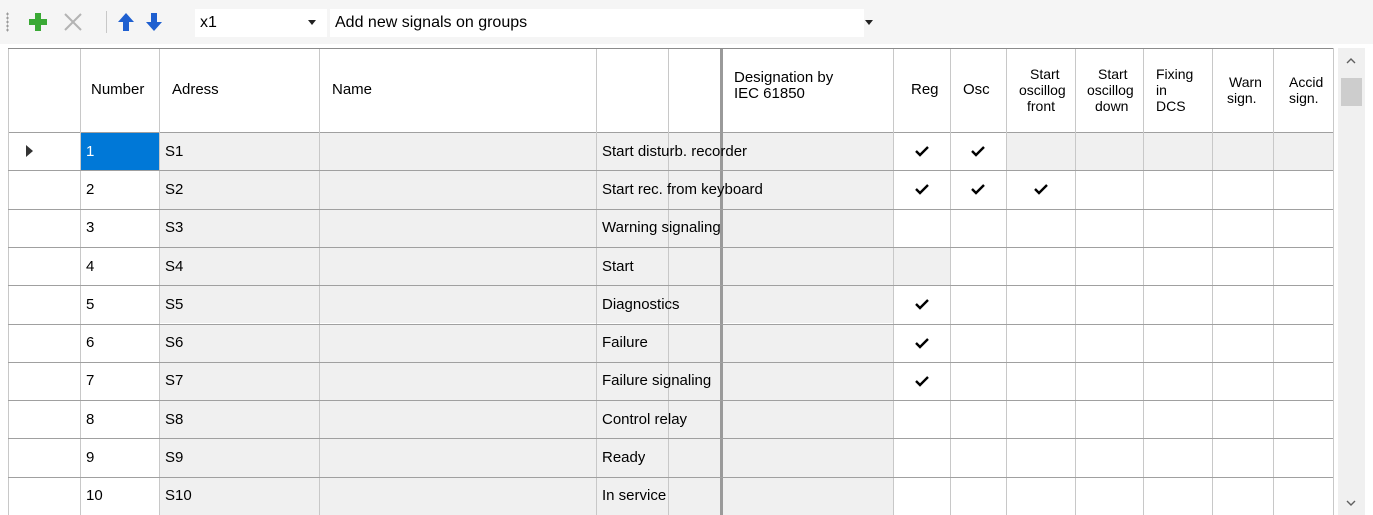 The width and height of the screenshot is (1373, 515). I want to click on cell-number: 4, so click(90, 266).